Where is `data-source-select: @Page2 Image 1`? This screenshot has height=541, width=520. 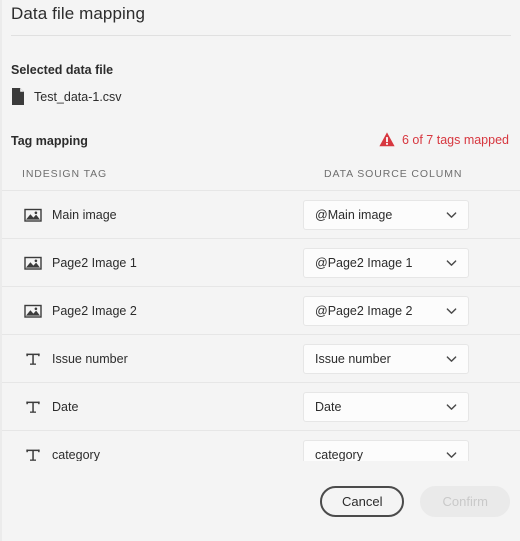
data-source-select: @Page2 Image 1 is located at coordinates (386, 262).